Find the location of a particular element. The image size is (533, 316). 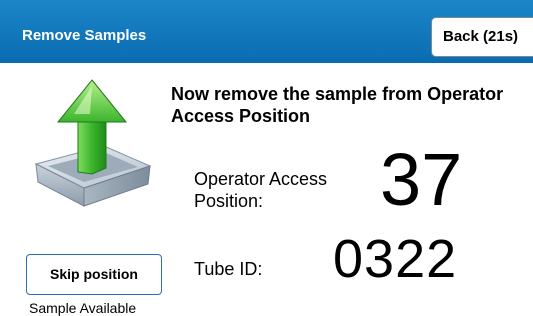

screen-title: Remove Samples is located at coordinates (84, 35).